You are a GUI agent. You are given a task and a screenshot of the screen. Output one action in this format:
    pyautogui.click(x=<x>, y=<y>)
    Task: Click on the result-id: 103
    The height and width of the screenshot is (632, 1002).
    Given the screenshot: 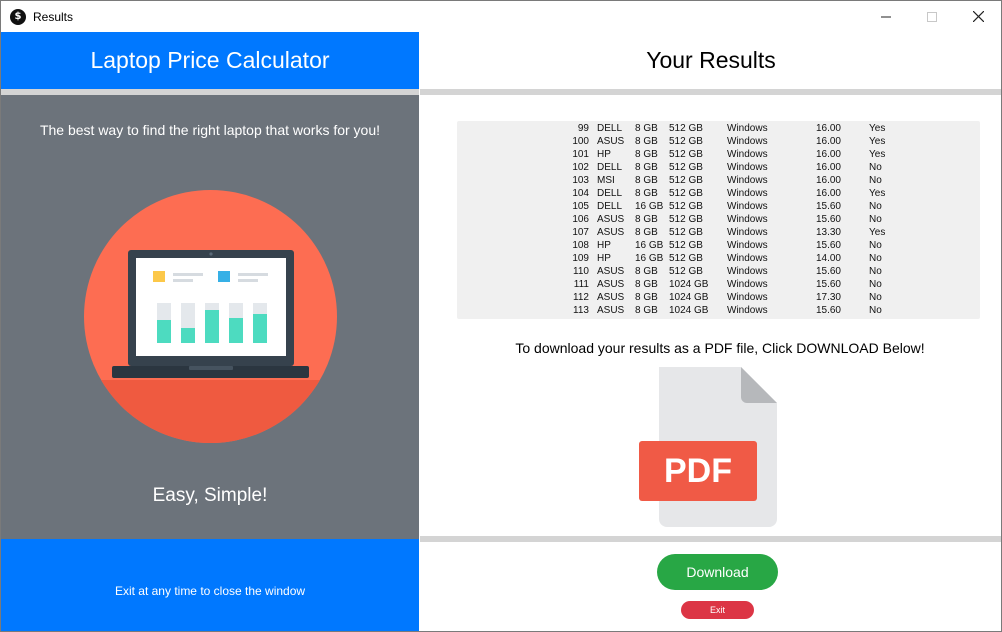 What is the action you would take?
    pyautogui.click(x=580, y=180)
    